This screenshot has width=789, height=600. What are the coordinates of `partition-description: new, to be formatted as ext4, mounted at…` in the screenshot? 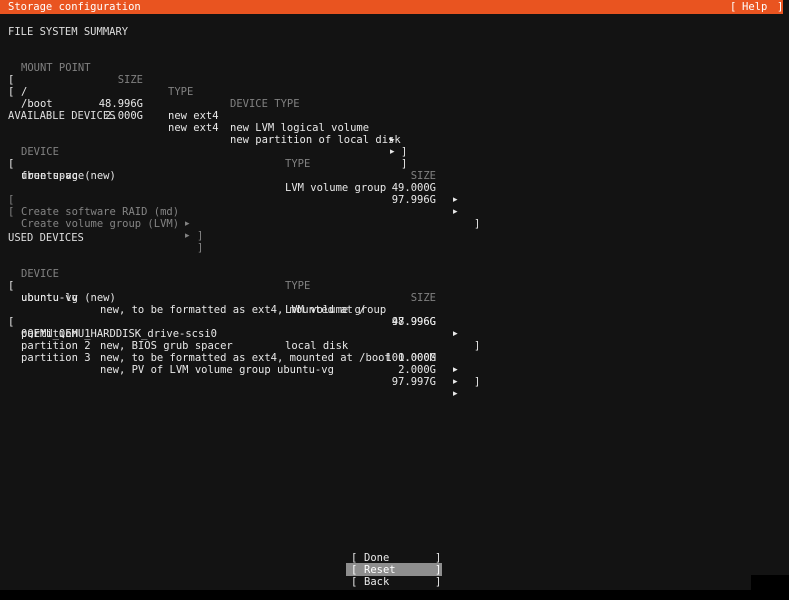 It's located at (245, 358).